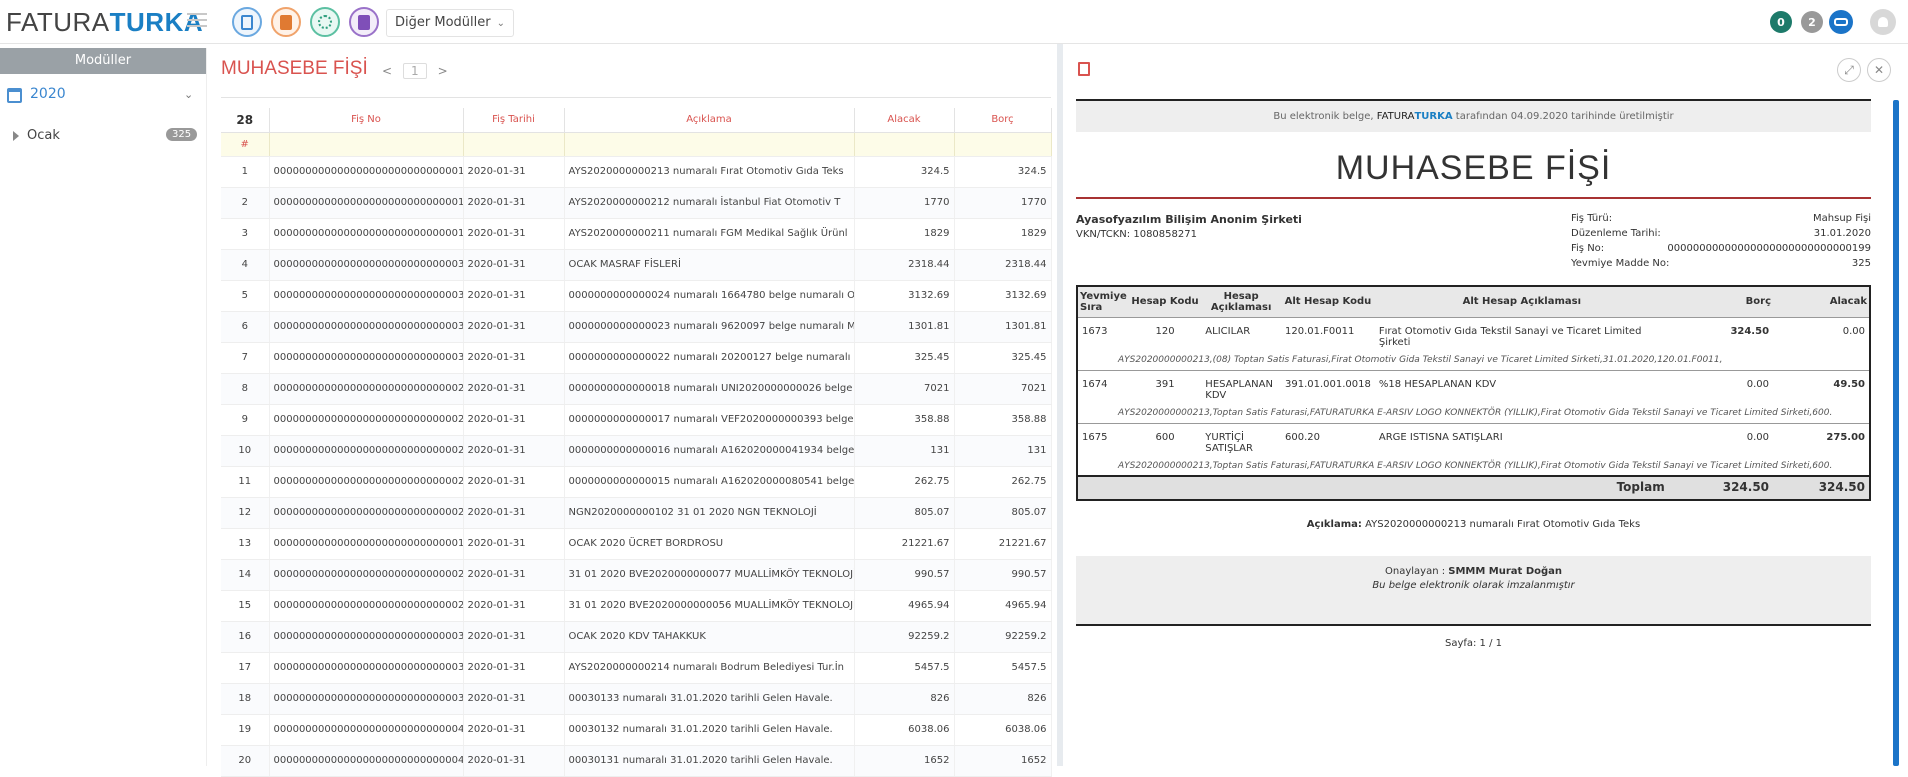 This screenshot has width=1908, height=777. I want to click on column-header-alacak: Alacak, so click(904, 120).